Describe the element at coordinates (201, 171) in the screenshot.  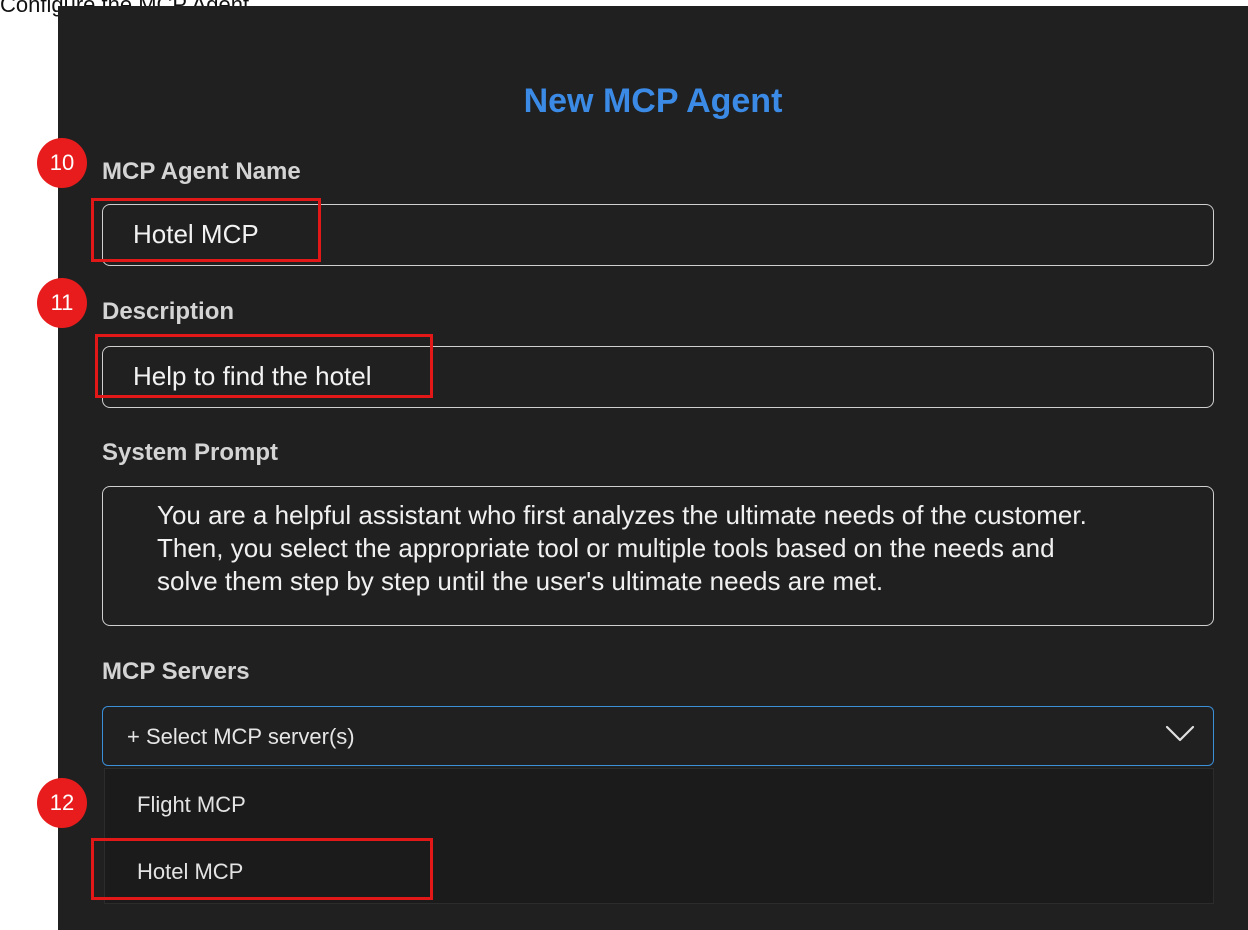
I see `agent-name-label: MCP Agent Name` at that location.